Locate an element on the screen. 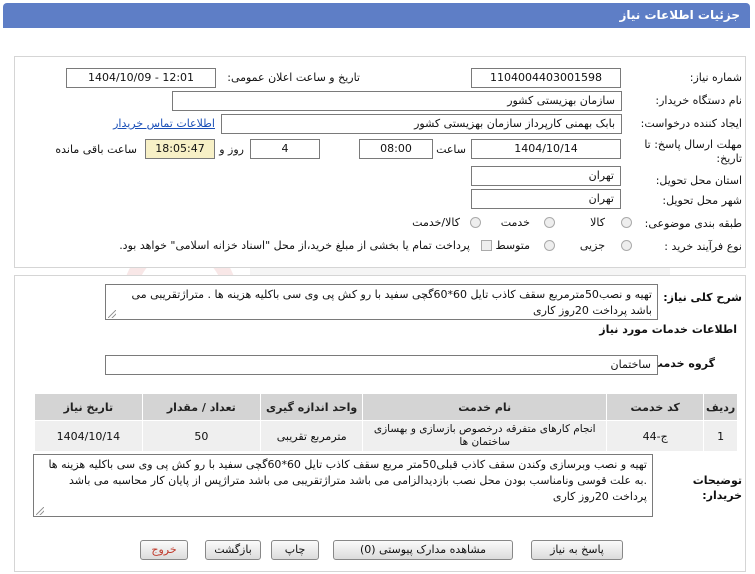 The height and width of the screenshot is (574, 755). category-goods-service-label: کالا/خدمت is located at coordinates (436, 222).